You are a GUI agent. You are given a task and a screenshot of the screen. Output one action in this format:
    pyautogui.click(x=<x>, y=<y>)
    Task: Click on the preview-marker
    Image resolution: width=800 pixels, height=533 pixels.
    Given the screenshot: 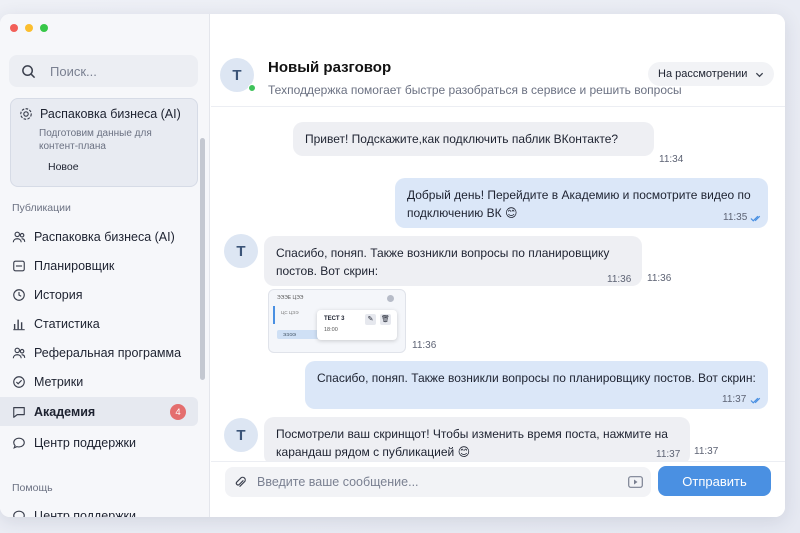 What is the action you would take?
    pyautogui.click(x=274, y=315)
    